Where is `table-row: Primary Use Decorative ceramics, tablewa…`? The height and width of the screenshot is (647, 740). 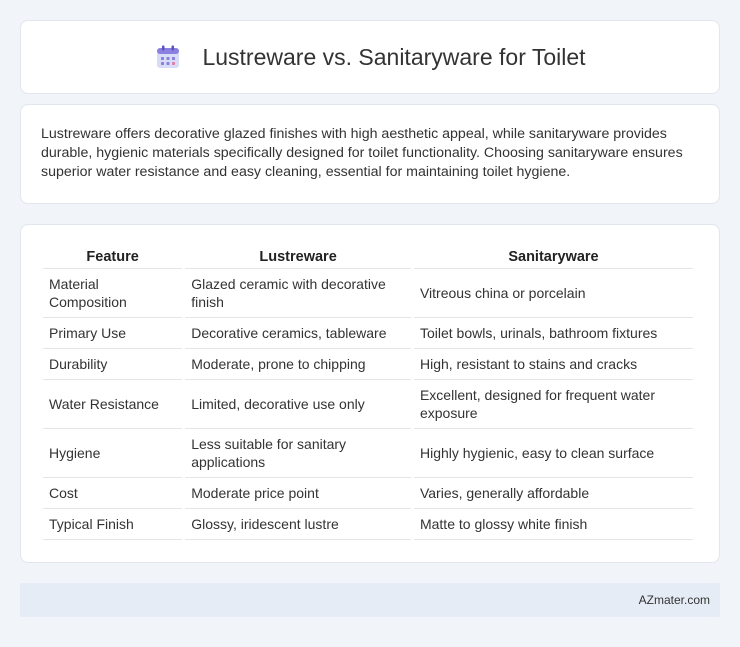
table-row: Primary Use Decorative ceramics, tablewa… is located at coordinates (368, 333).